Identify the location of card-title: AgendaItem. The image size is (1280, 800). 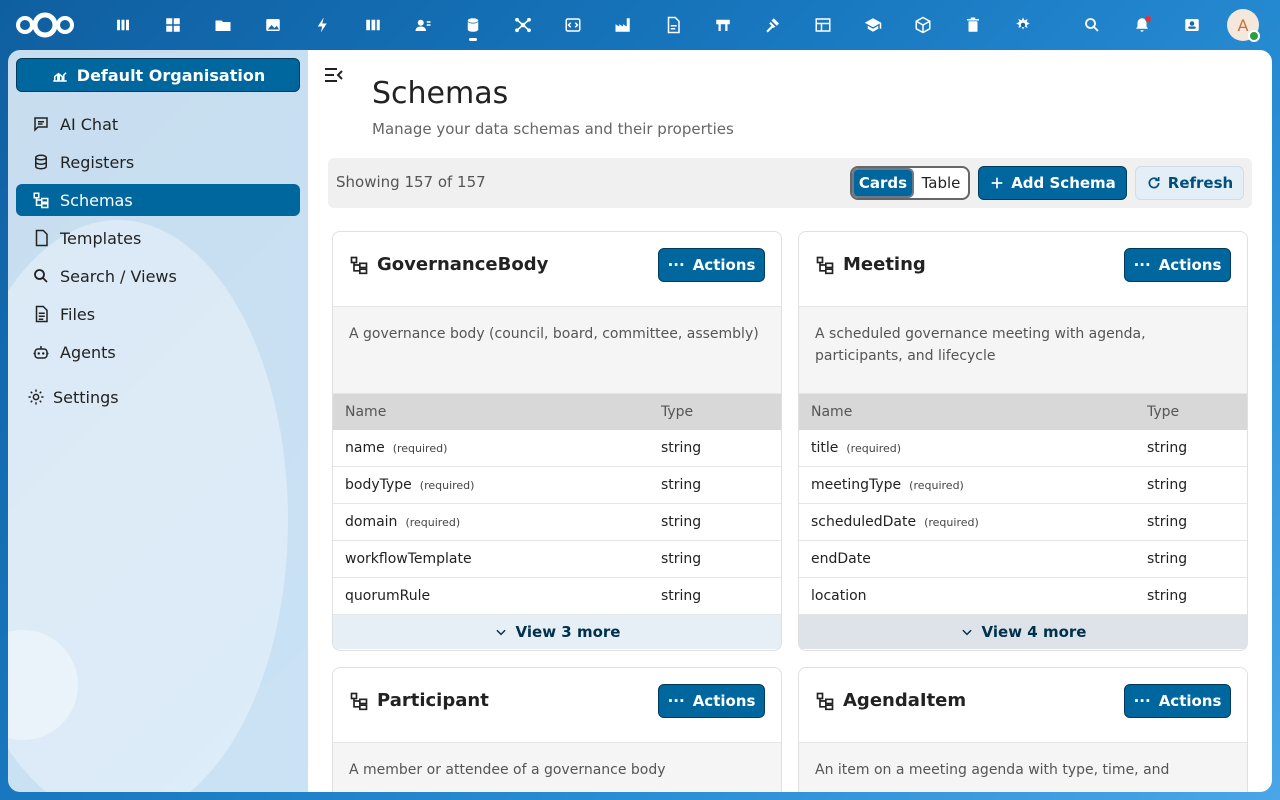
(890, 700).